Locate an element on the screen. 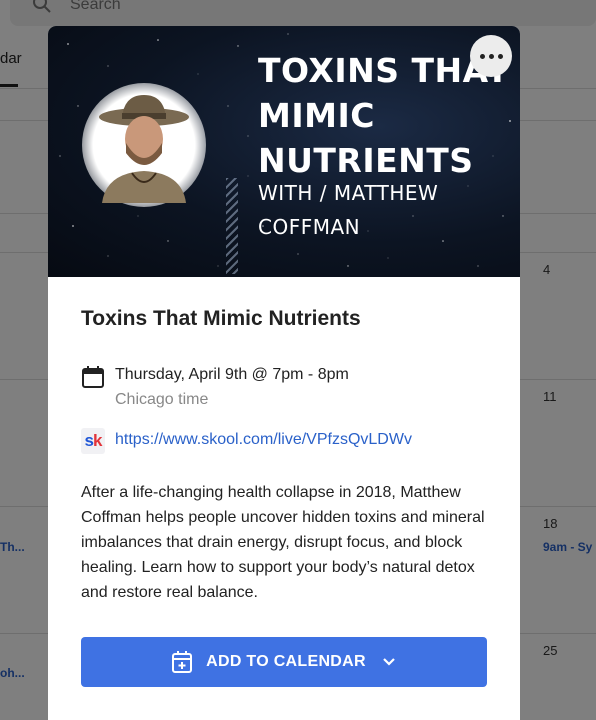  event-title: Toxins That Mimic Nutrients is located at coordinates (221, 318).